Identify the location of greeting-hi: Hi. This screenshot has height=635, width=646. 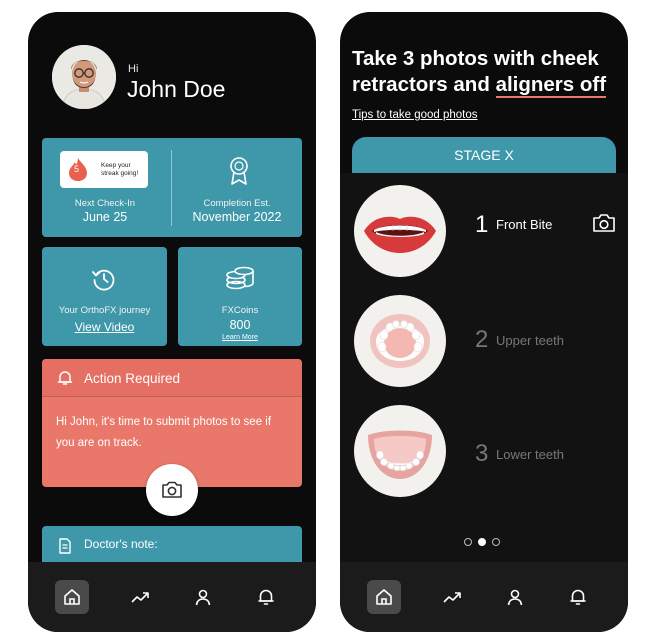
(133, 69).